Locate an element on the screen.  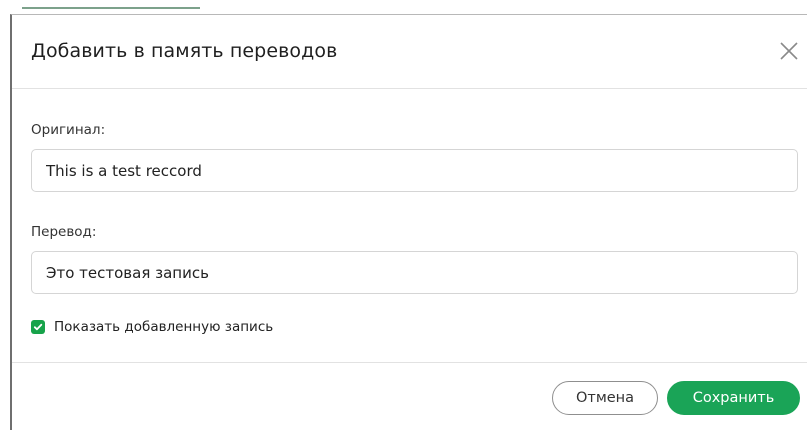
close-icon is located at coordinates (789, 51).